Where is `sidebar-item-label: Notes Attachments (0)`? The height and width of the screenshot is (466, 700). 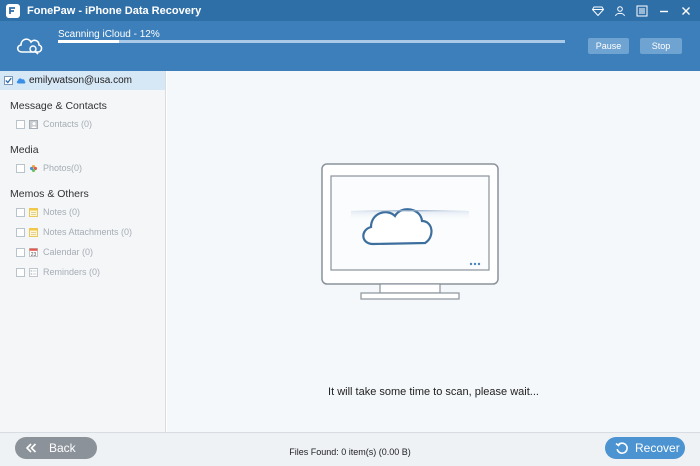
sidebar-item-label: Notes Attachments (0) is located at coordinates (88, 232).